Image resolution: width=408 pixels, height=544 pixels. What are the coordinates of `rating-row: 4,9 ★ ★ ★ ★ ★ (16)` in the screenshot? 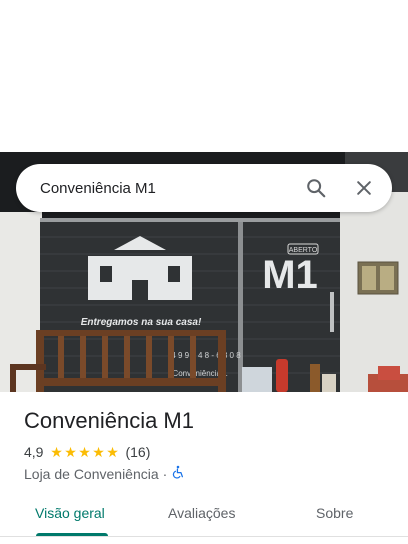 It's located at (87, 452).